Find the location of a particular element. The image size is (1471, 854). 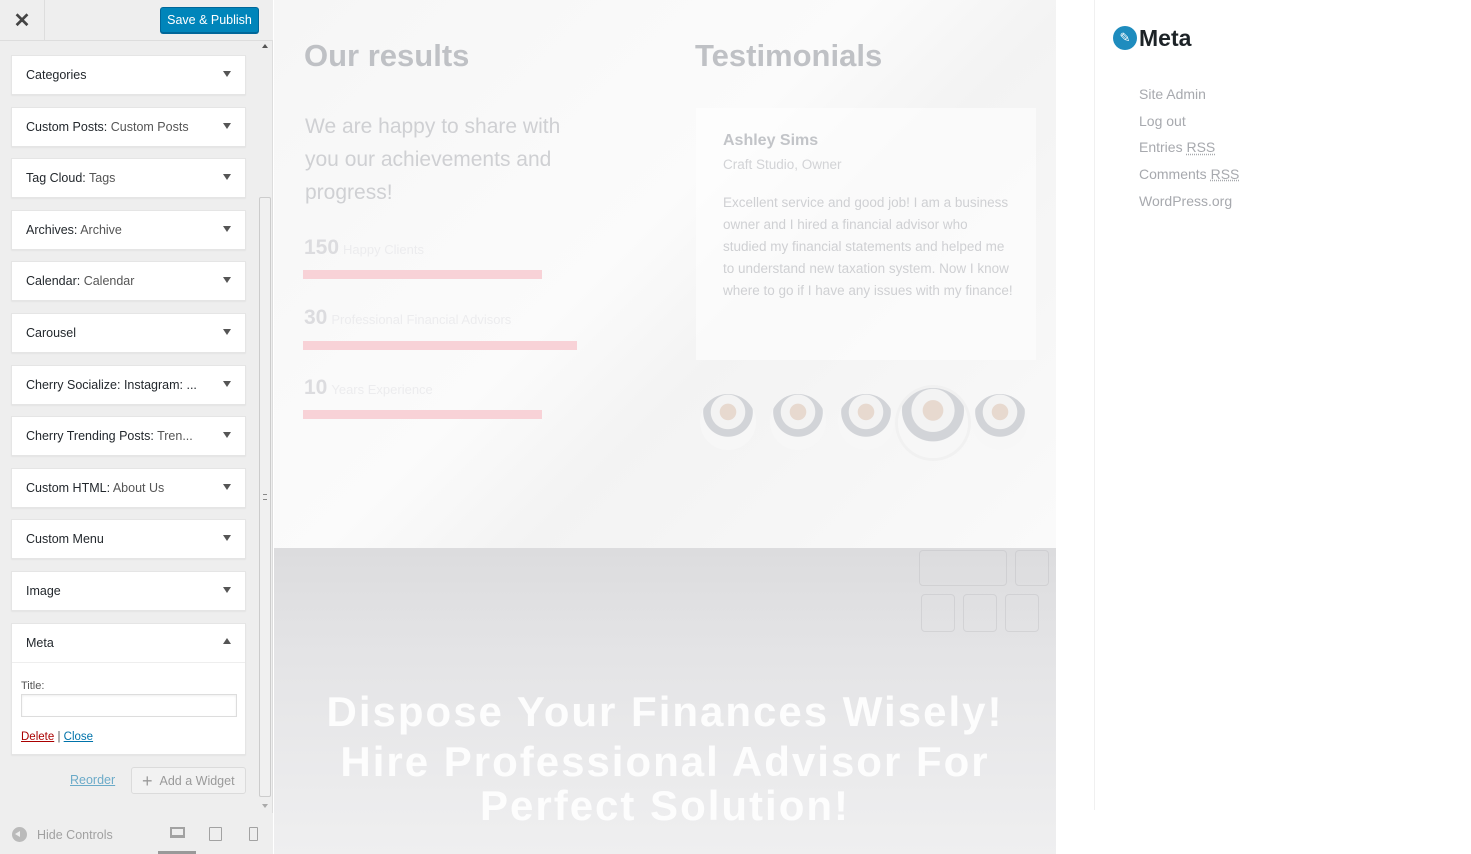

plus-icon: + is located at coordinates (147, 780).